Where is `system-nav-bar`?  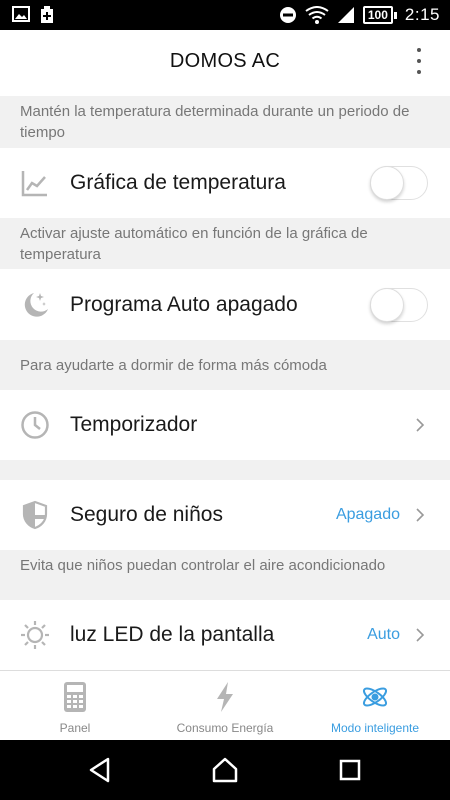
system-nav-bar is located at coordinates (225, 770).